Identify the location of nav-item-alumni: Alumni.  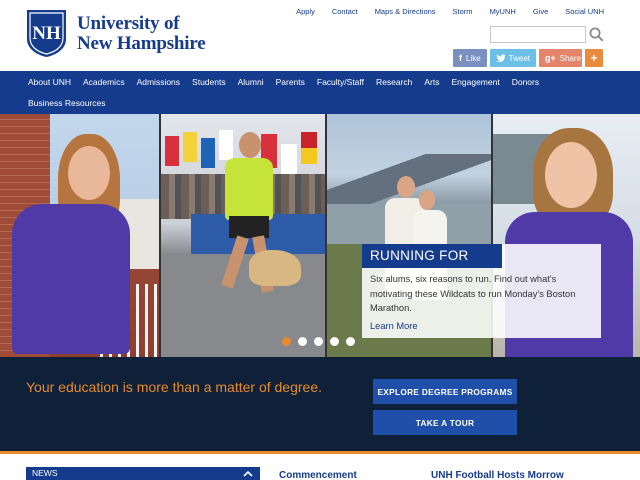
(251, 82).